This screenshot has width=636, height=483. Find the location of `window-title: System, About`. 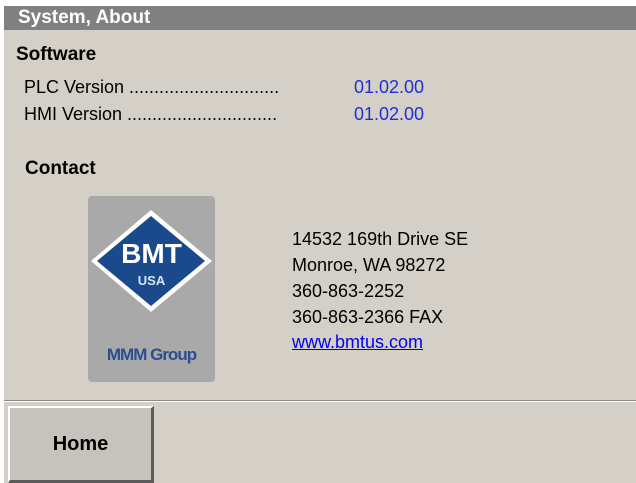

window-title: System, About is located at coordinates (320, 18).